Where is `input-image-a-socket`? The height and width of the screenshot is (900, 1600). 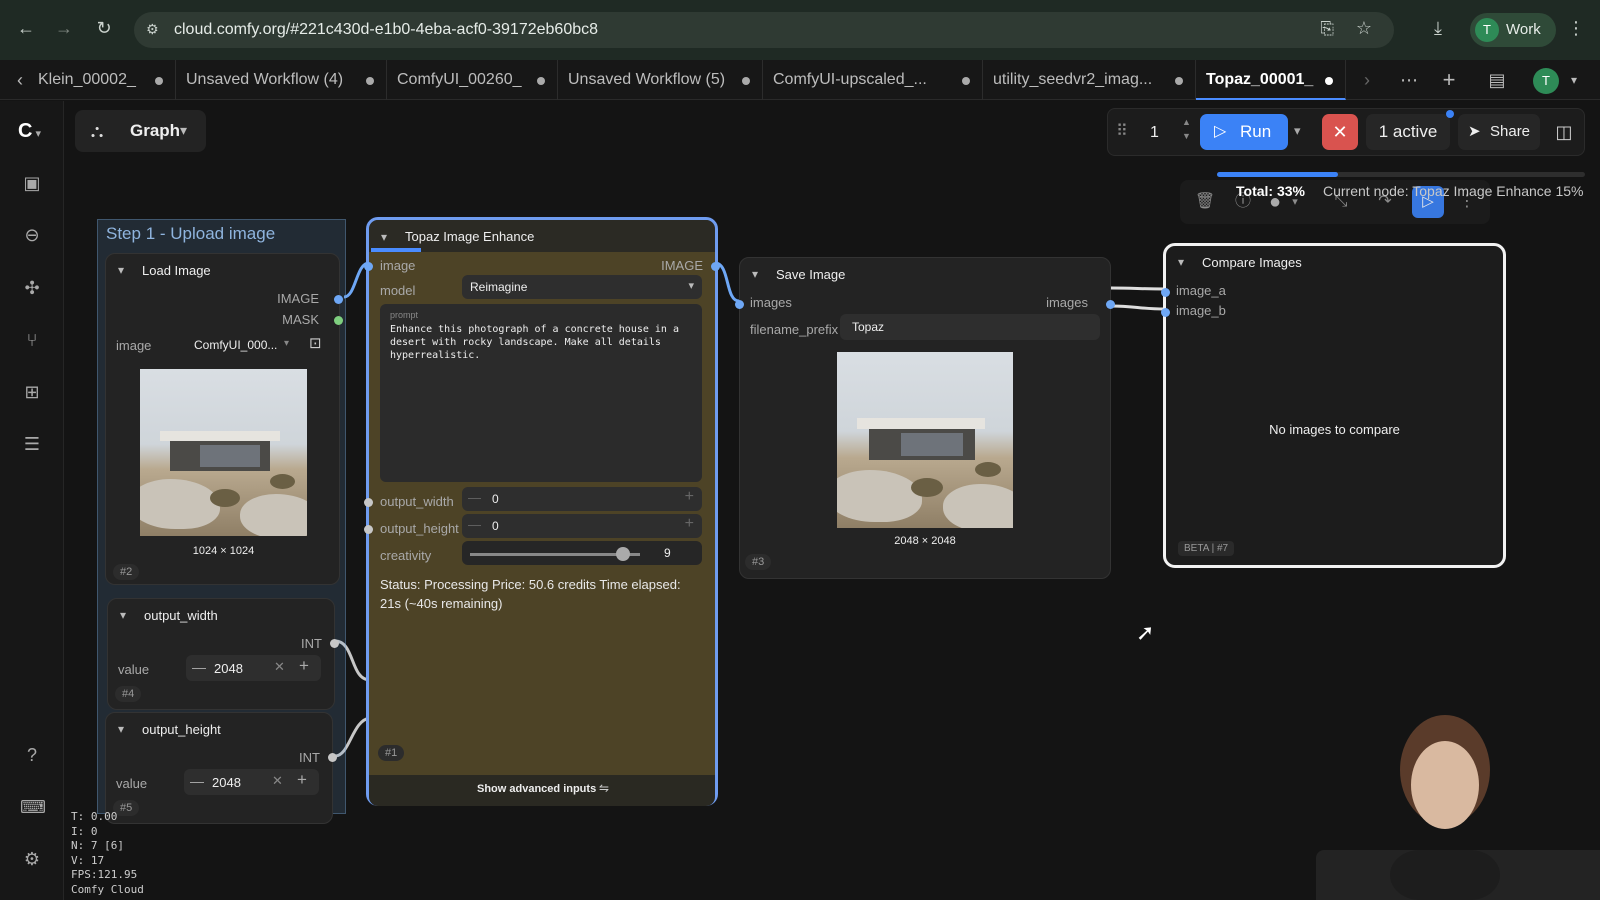
input-image-a-socket is located at coordinates (1165, 292).